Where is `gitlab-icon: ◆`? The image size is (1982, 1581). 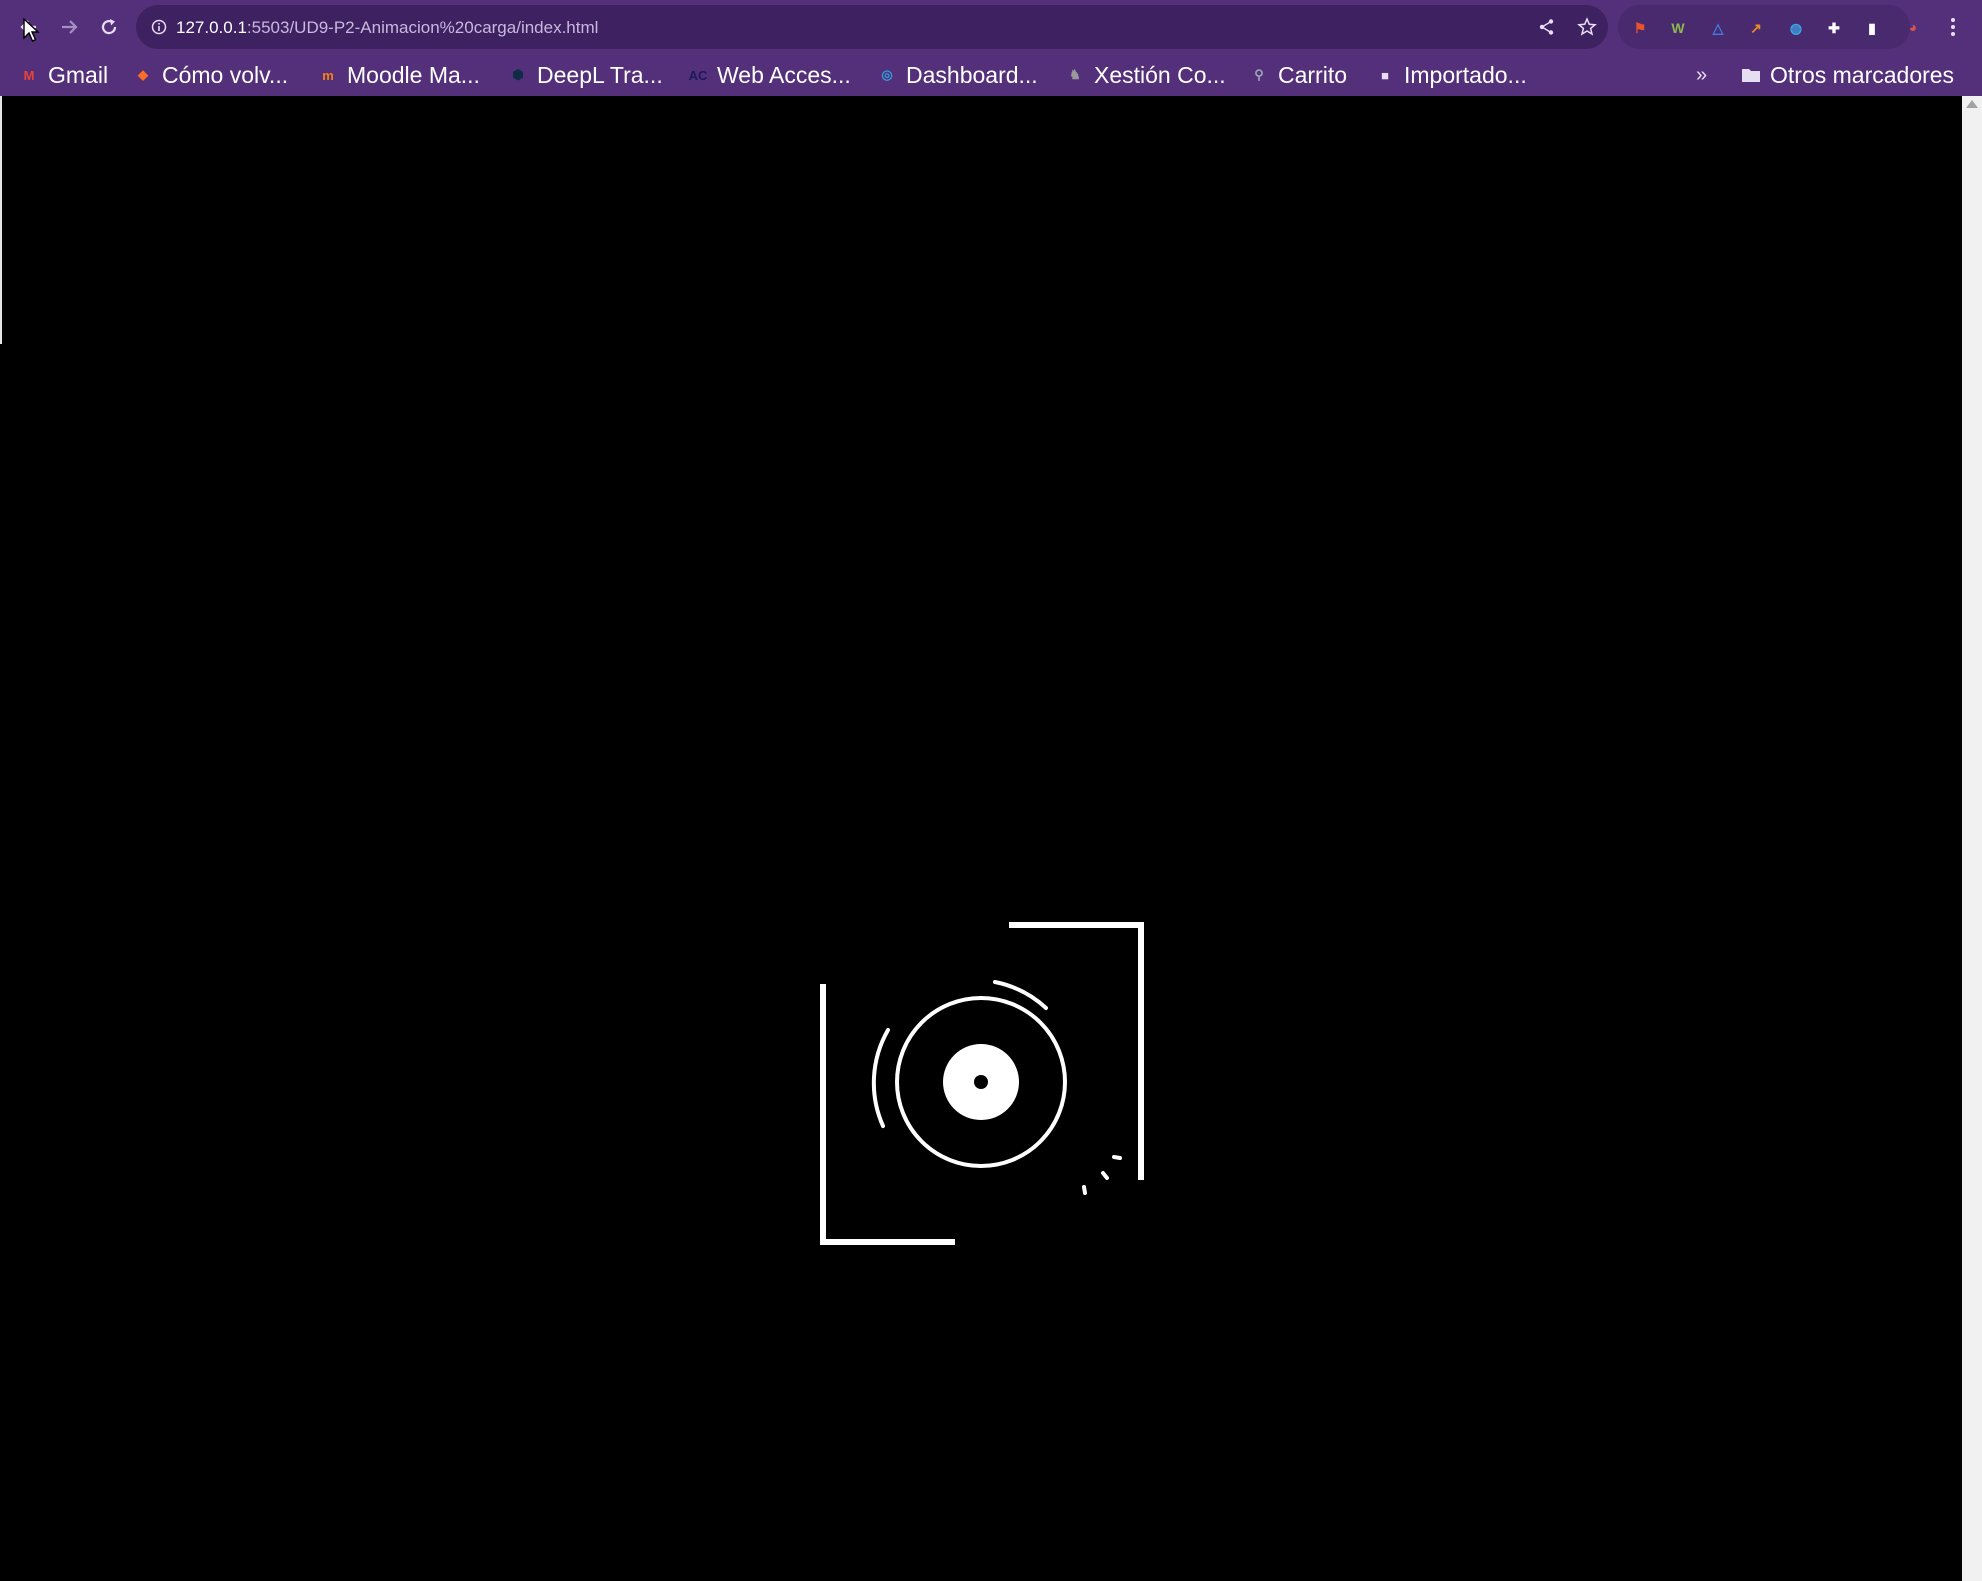 gitlab-icon: ◆ is located at coordinates (143, 74).